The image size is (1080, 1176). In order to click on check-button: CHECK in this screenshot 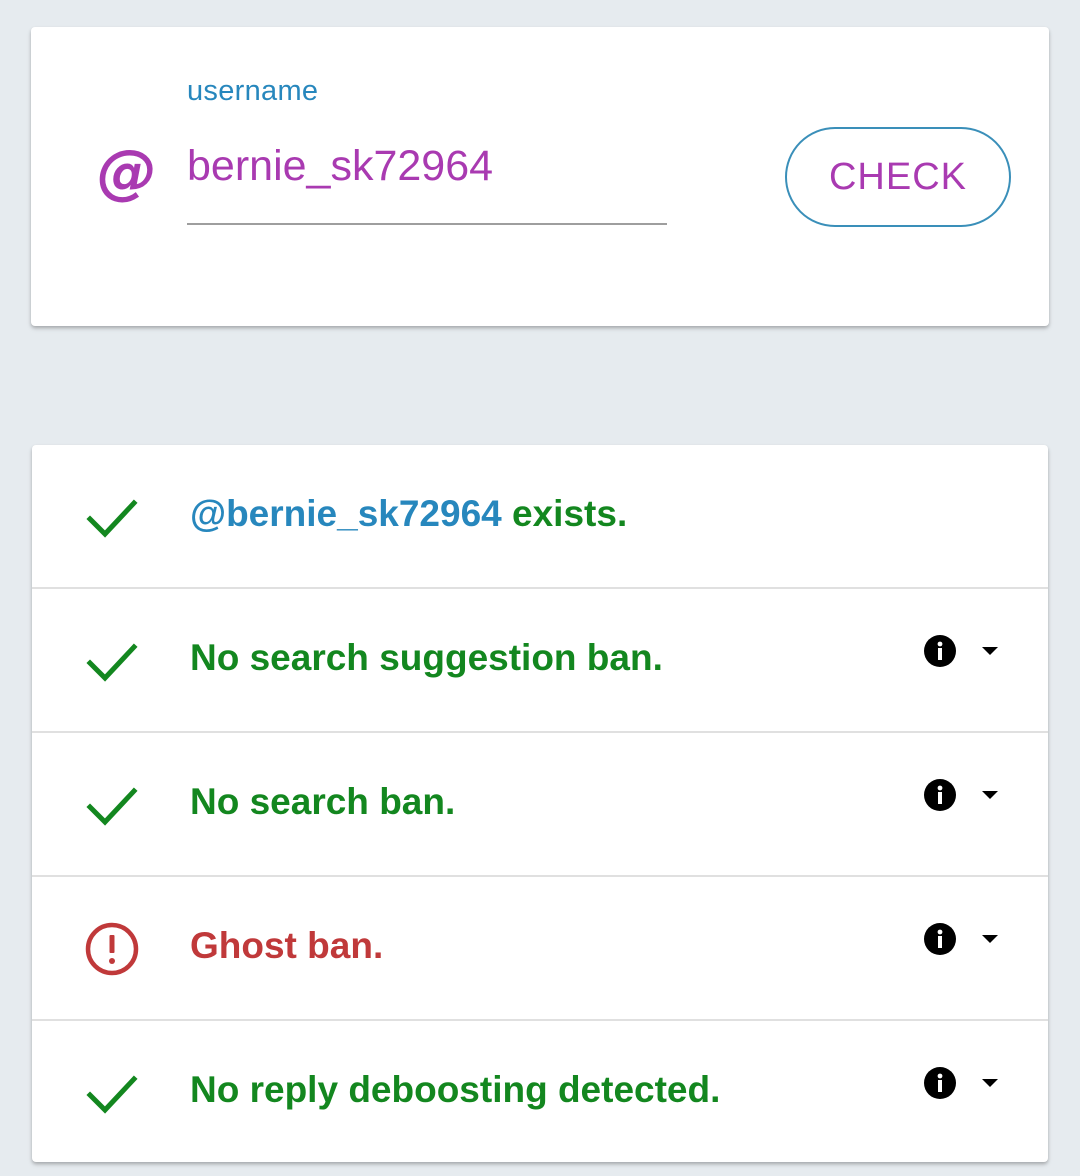, I will do `click(898, 177)`.